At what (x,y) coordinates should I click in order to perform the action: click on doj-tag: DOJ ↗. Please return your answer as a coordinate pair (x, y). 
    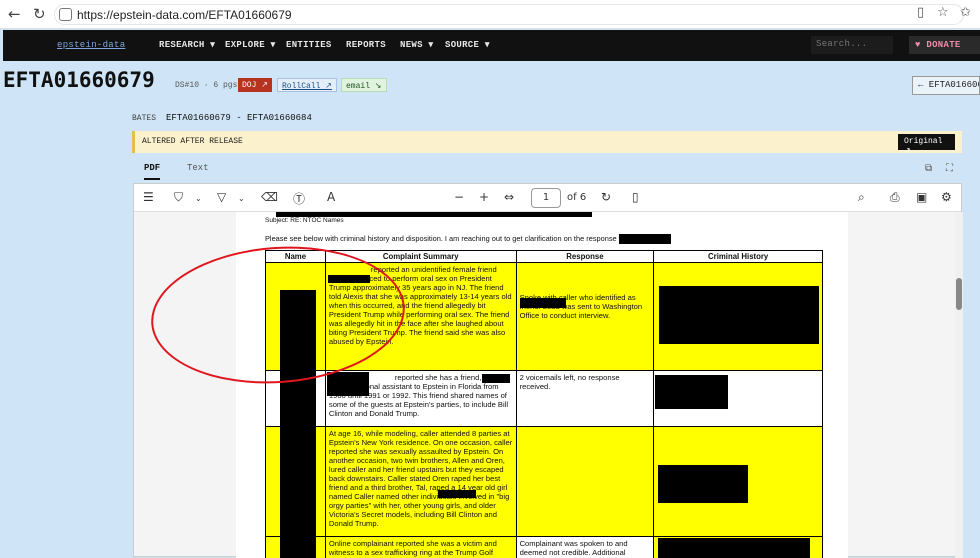
    Looking at the image, I should click on (255, 85).